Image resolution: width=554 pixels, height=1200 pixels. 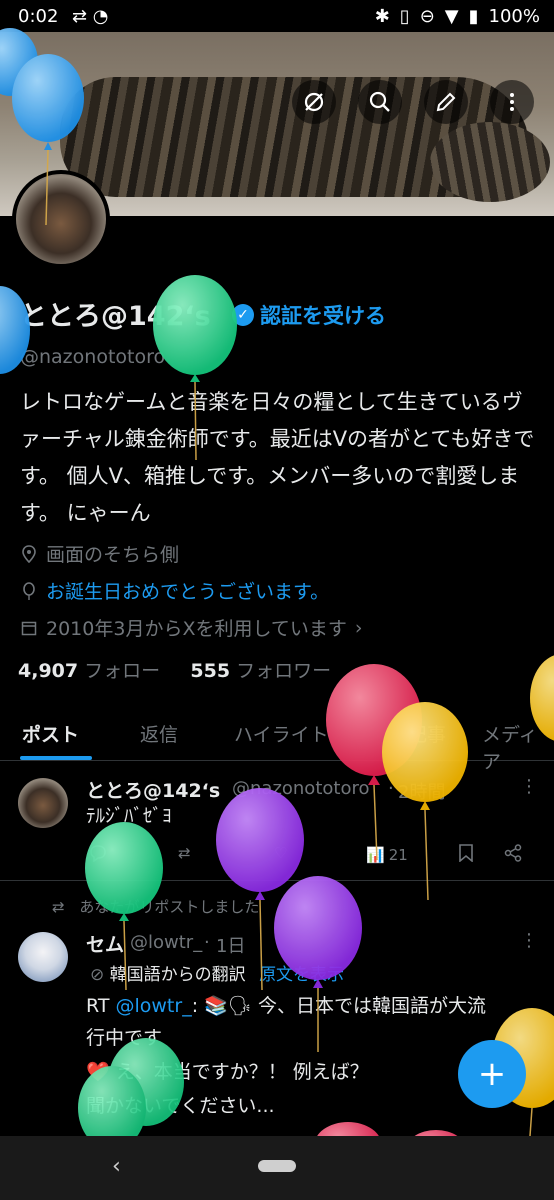 I want to click on post-time: 1日, so click(x=231, y=946).